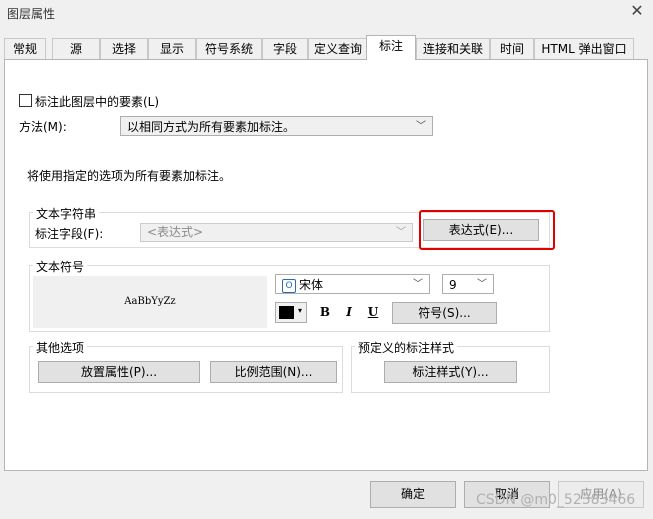 This screenshot has width=653, height=519. I want to click on tab-source: 源, so click(76, 48).